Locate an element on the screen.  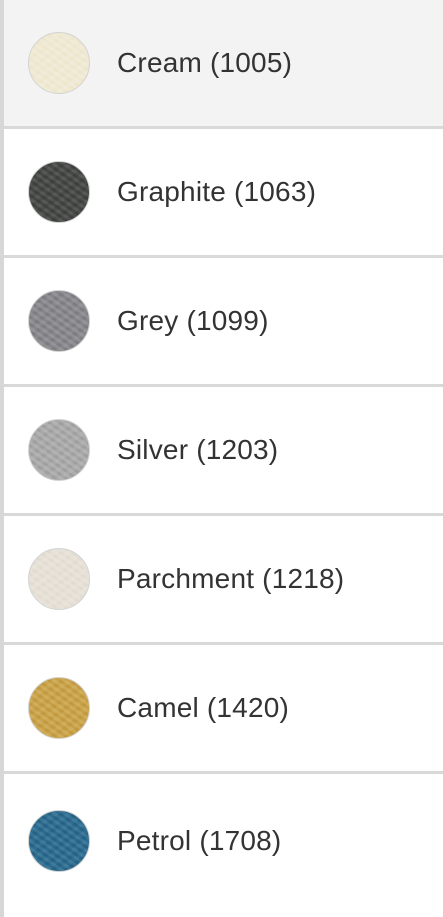
color-option-camel: Camel (1420) is located at coordinates (223, 709).